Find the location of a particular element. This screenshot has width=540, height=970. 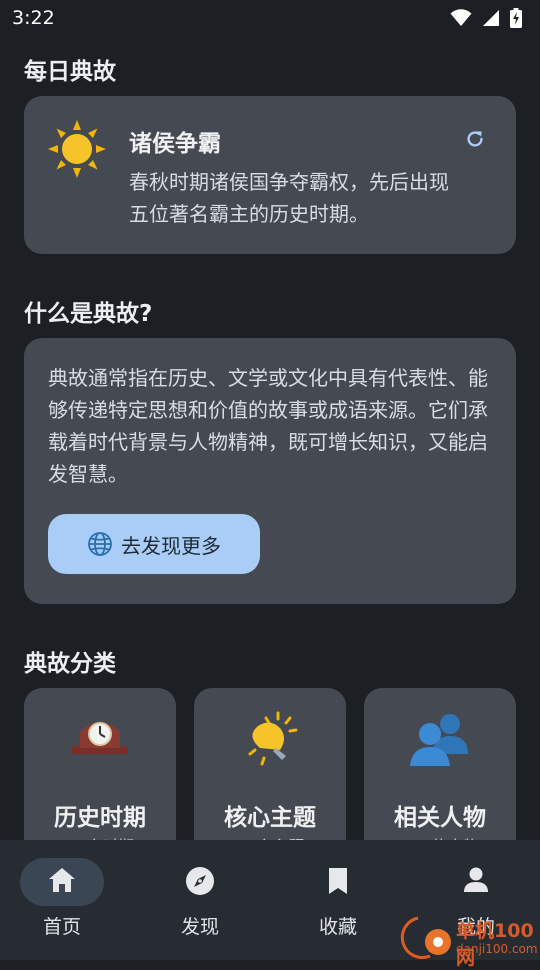

nav-item-home: 首页 is located at coordinates (67, 900).